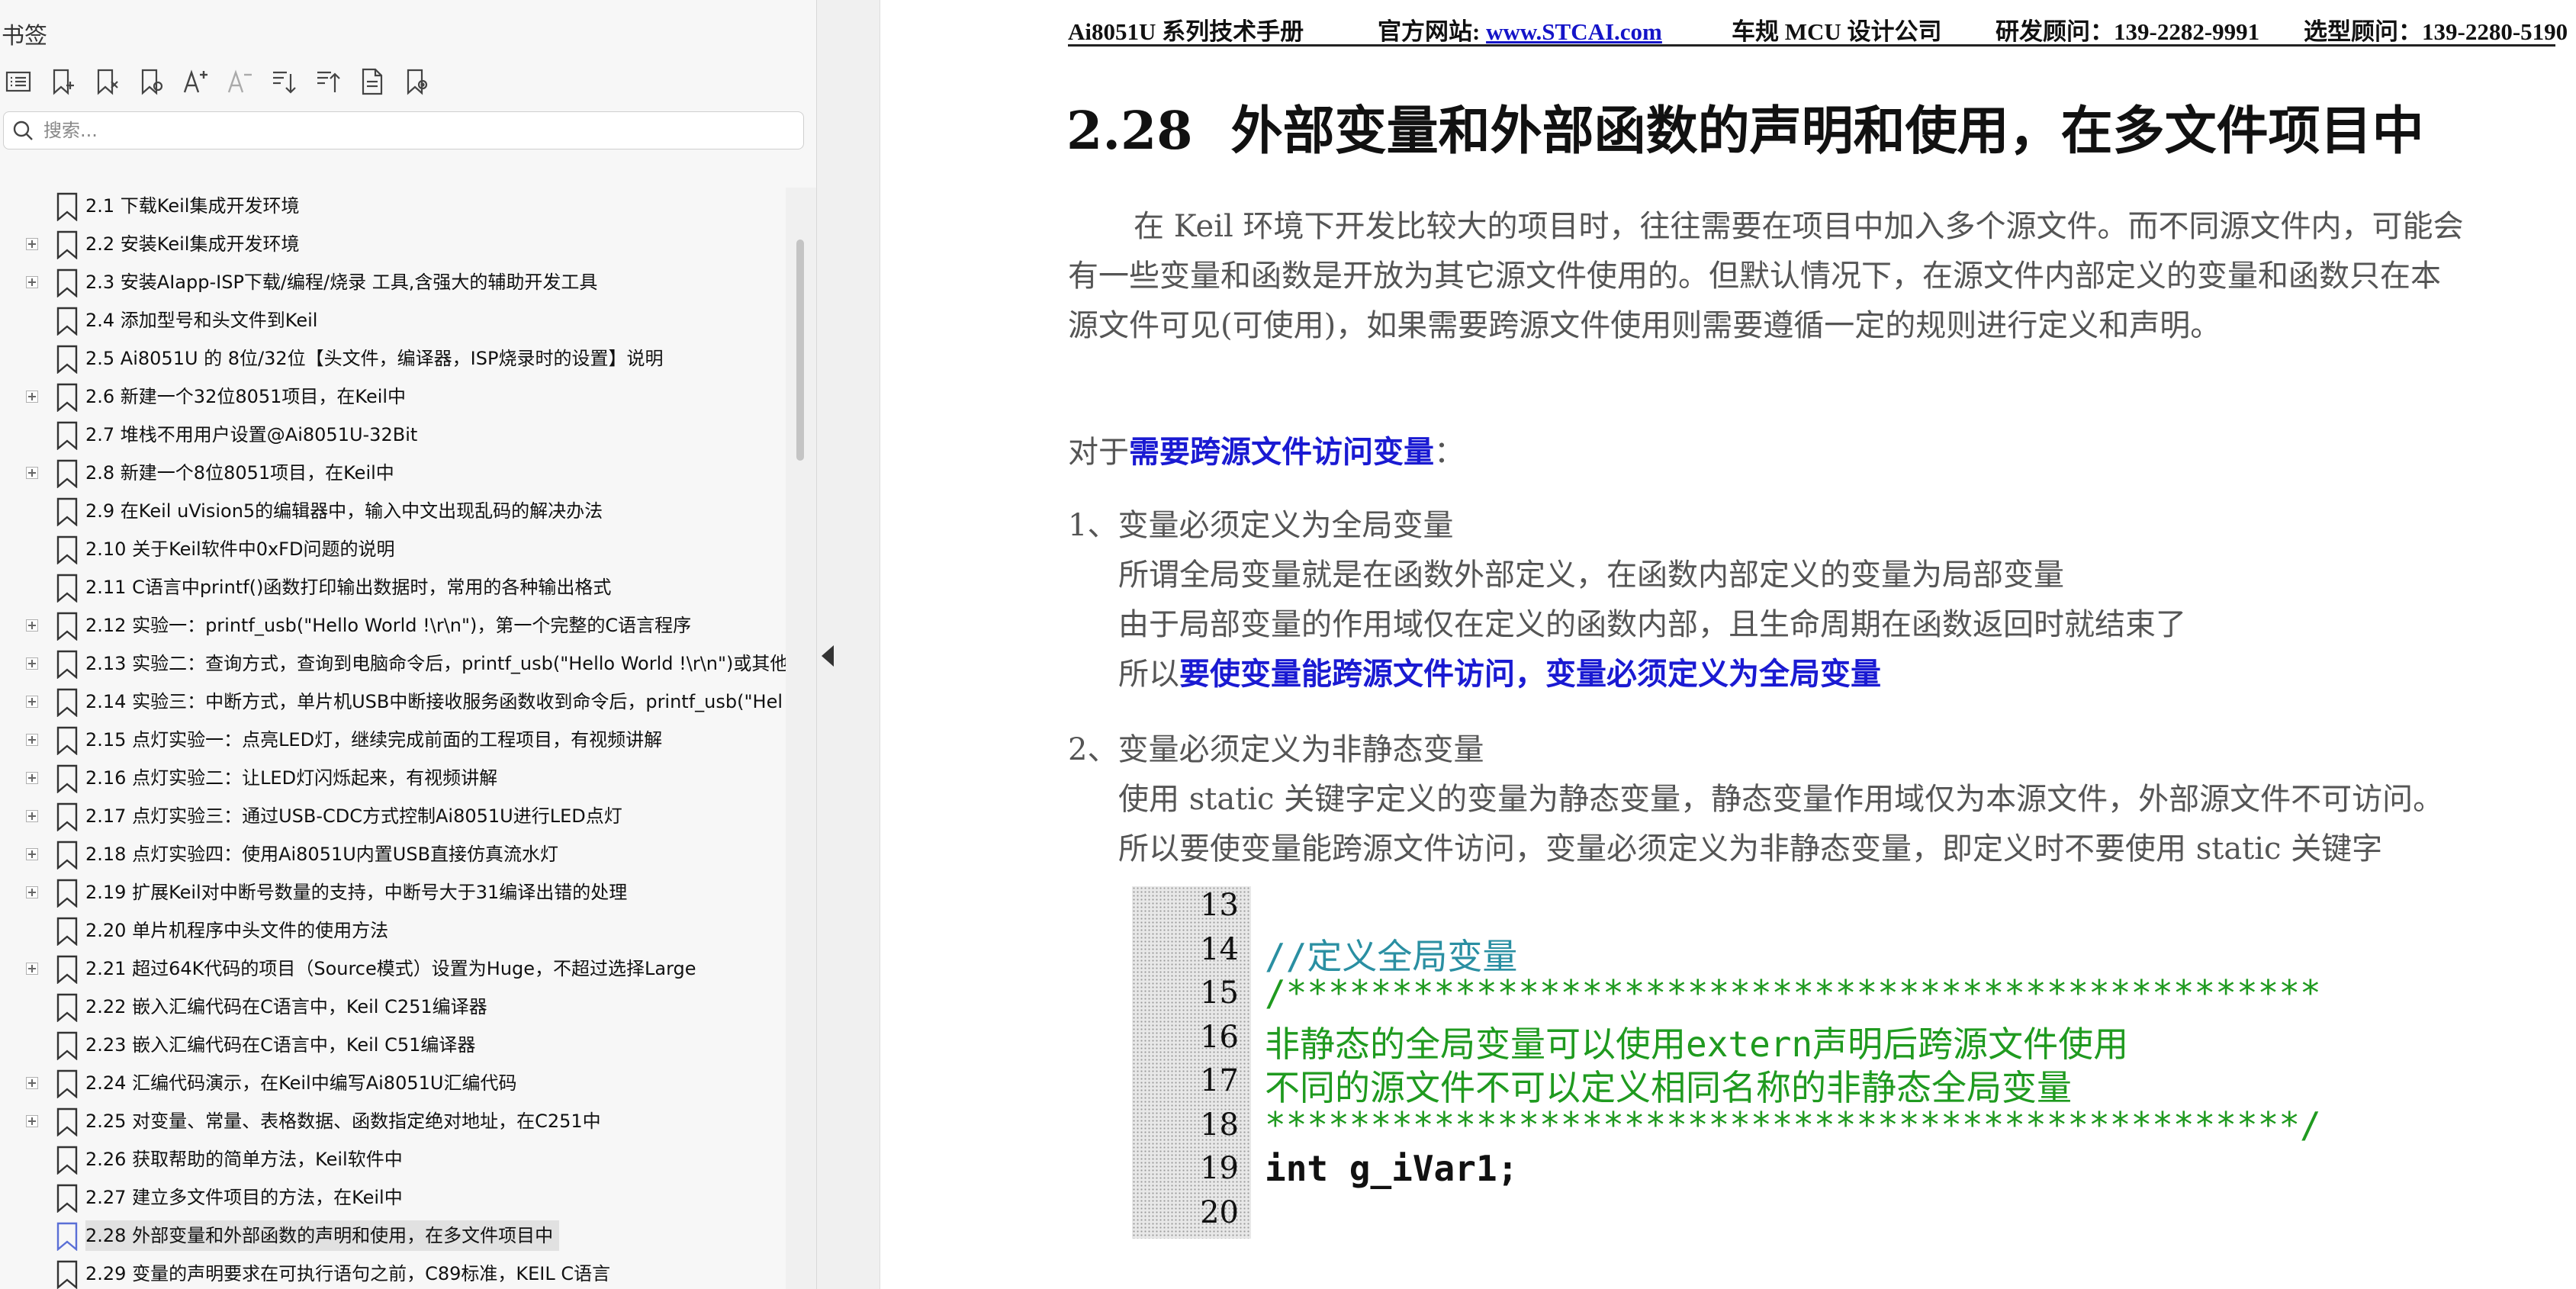 Image resolution: width=2576 pixels, height=1289 pixels. Describe the element at coordinates (1574, 32) in the screenshot. I see `site-link: www.STCAI.com` at that location.